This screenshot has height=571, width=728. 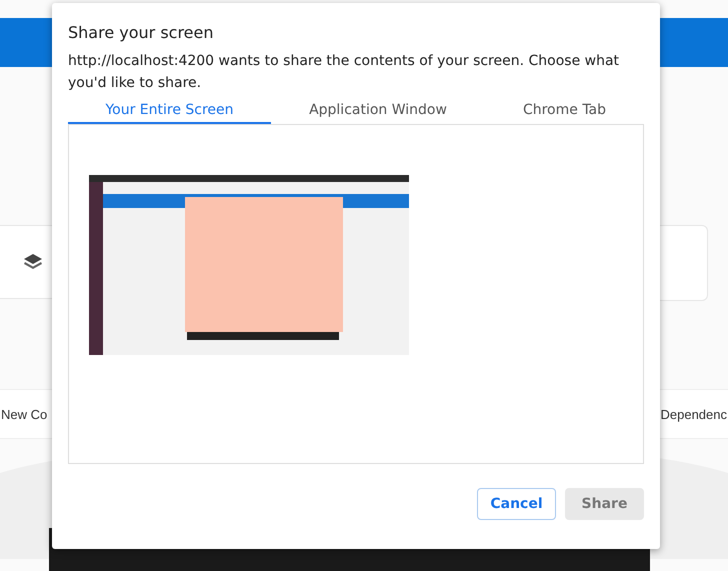 I want to click on layers-icon, so click(x=33, y=262).